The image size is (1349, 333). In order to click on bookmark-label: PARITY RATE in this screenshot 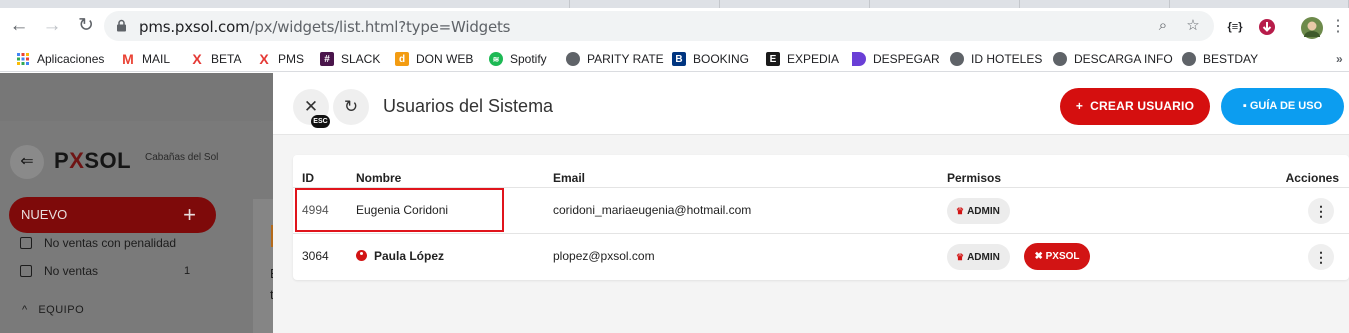, I will do `click(625, 59)`.